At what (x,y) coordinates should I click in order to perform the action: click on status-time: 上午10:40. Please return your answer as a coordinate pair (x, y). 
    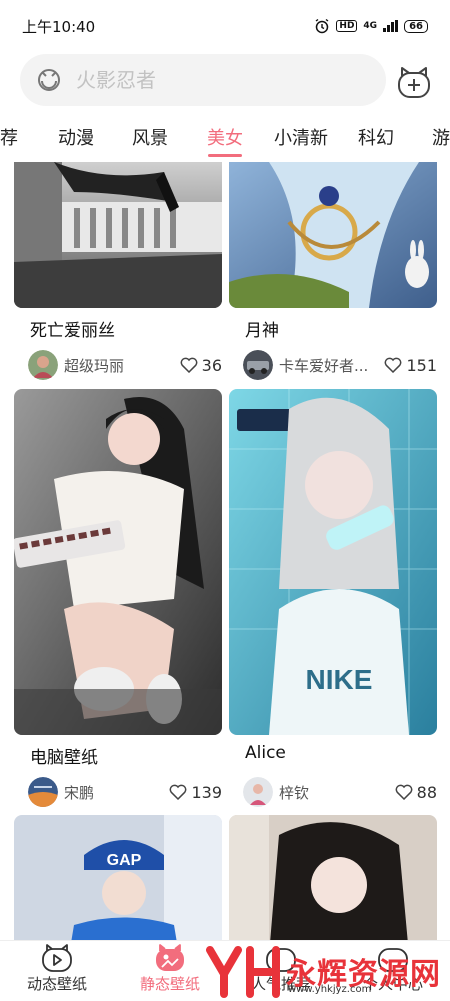
    Looking at the image, I should click on (59, 26).